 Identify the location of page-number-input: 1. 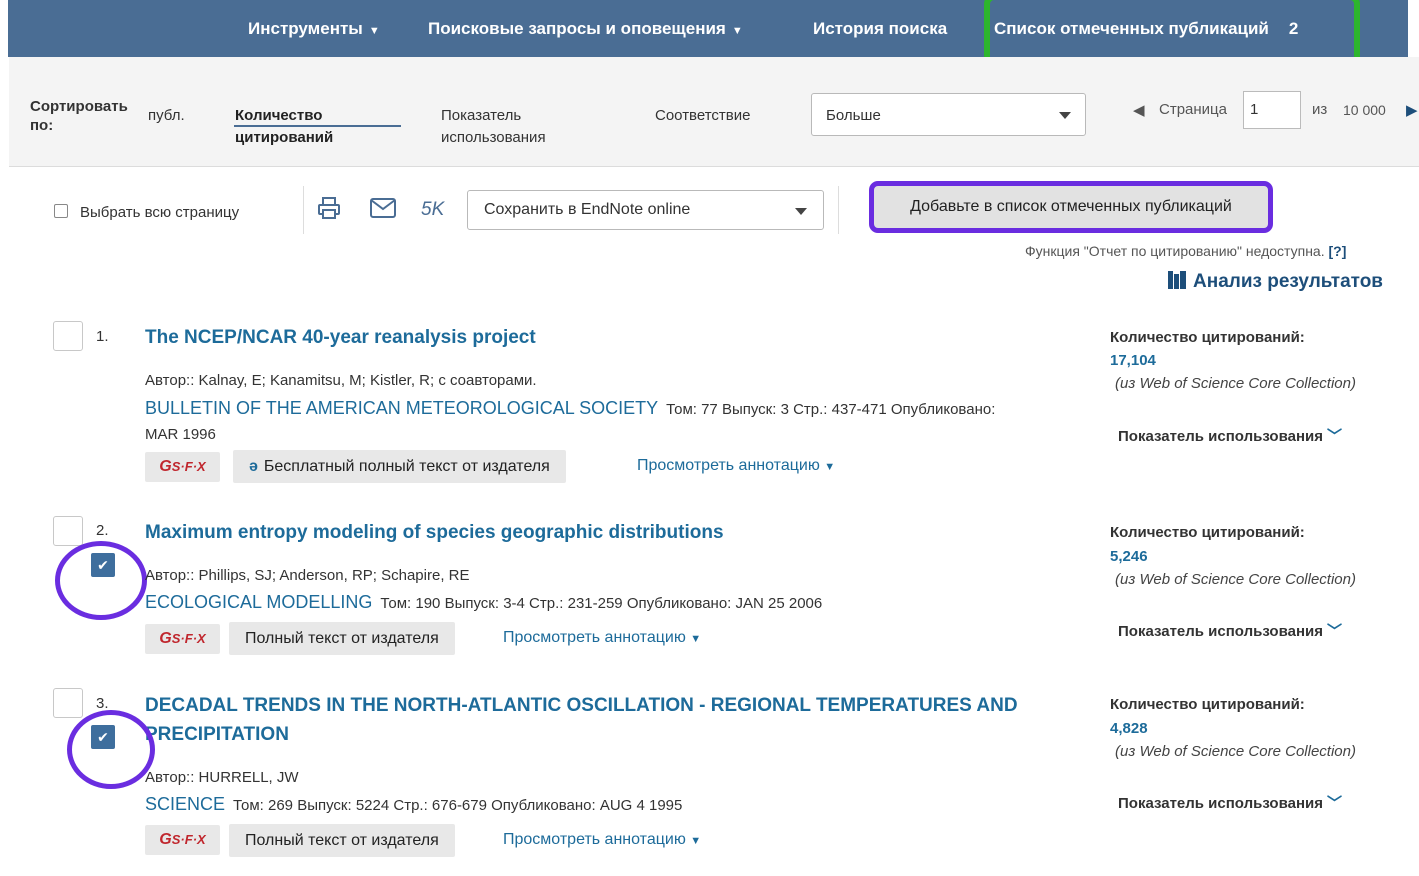
(1272, 110).